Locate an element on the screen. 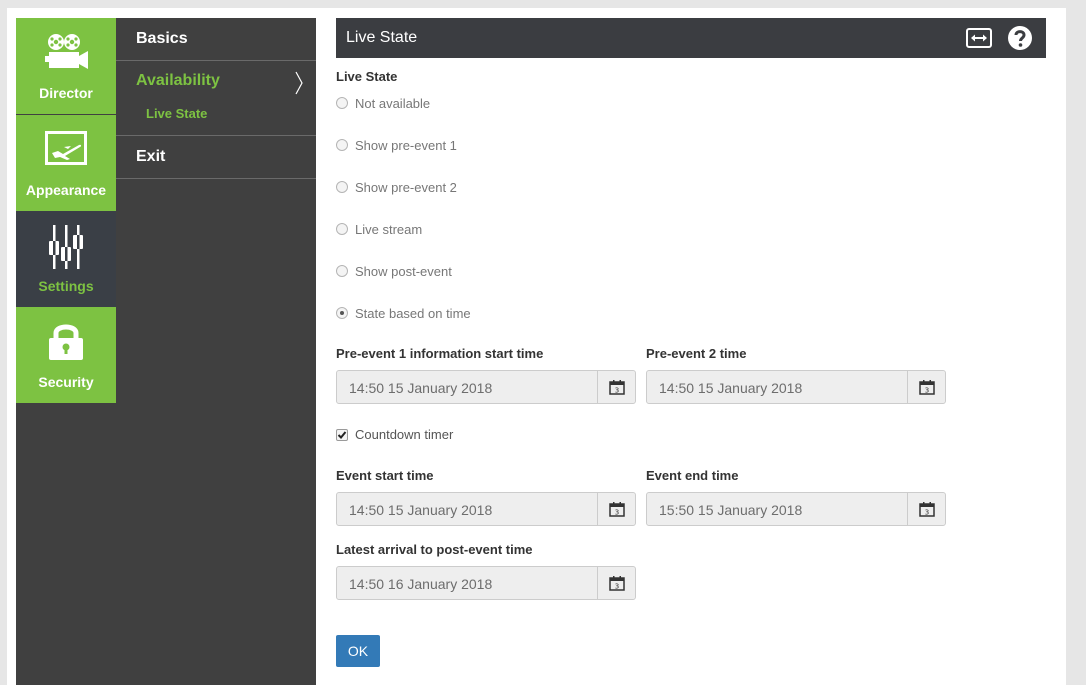 The width and height of the screenshot is (1086, 685). radio-label: Show post-event is located at coordinates (403, 271).